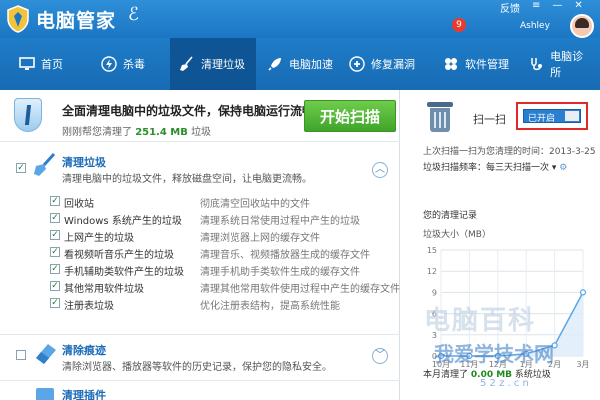  Describe the element at coordinates (542, 119) in the screenshot. I see `toggle-label: 已开启` at that location.